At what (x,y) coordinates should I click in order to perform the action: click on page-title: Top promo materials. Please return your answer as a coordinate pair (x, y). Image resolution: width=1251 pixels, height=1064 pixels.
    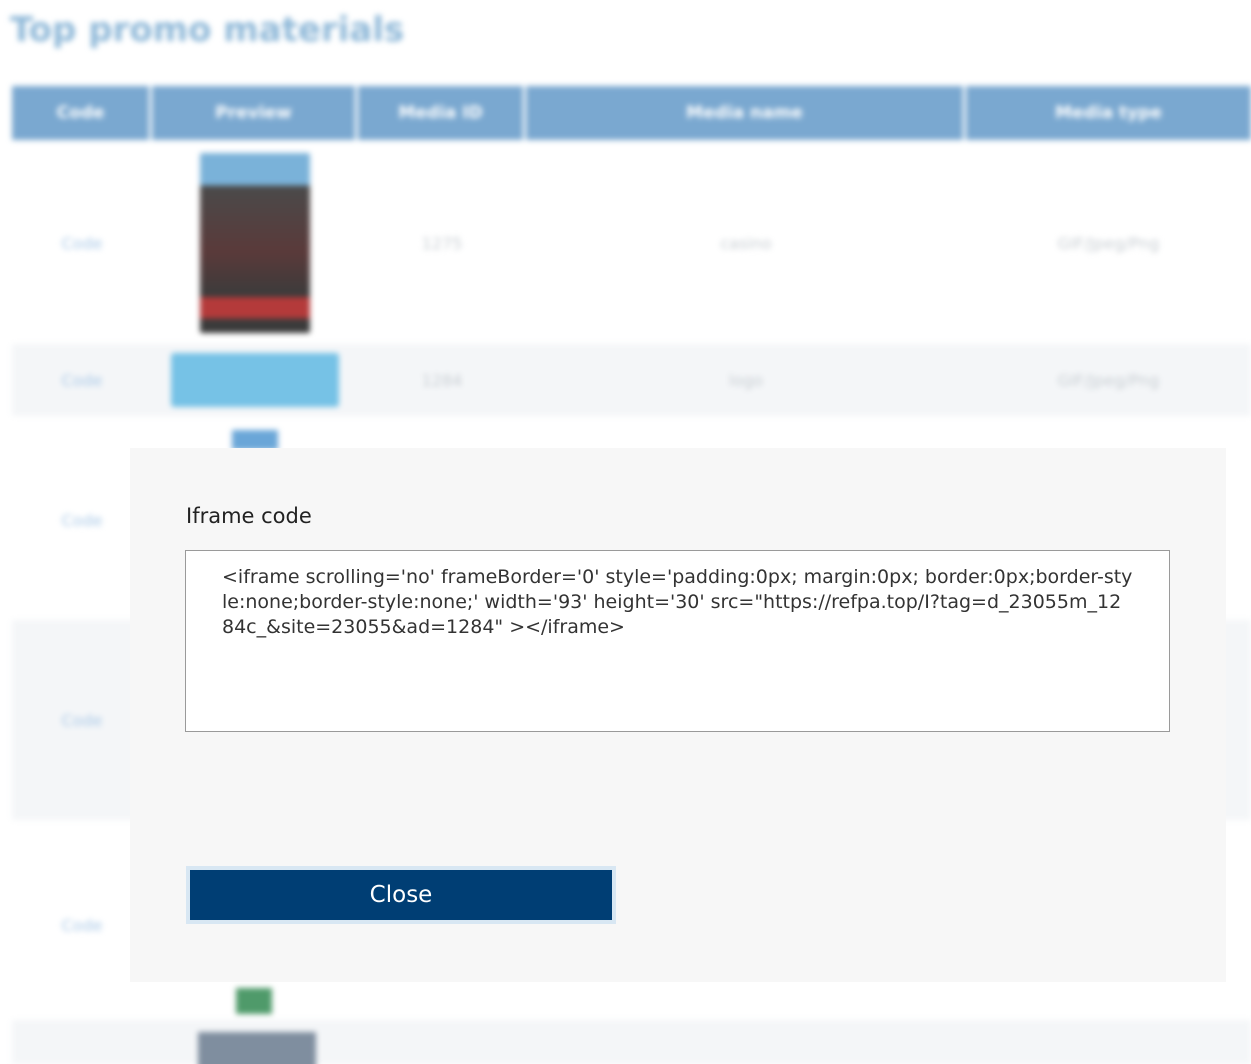
    Looking at the image, I should click on (207, 30).